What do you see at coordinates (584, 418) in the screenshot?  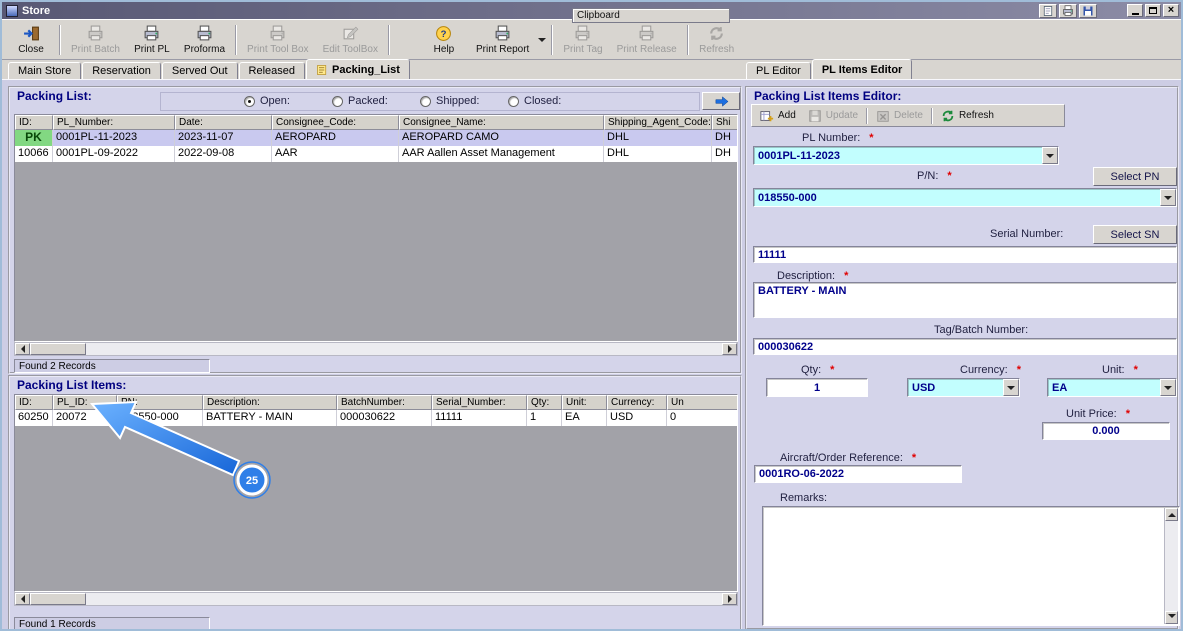 I see `cell-unit: EA` at bounding box center [584, 418].